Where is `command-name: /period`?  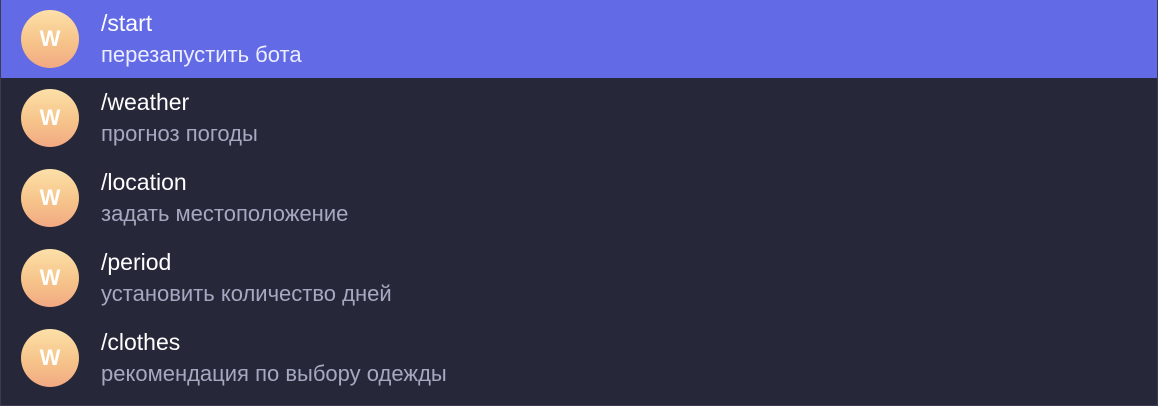 command-name: /period is located at coordinates (136, 262).